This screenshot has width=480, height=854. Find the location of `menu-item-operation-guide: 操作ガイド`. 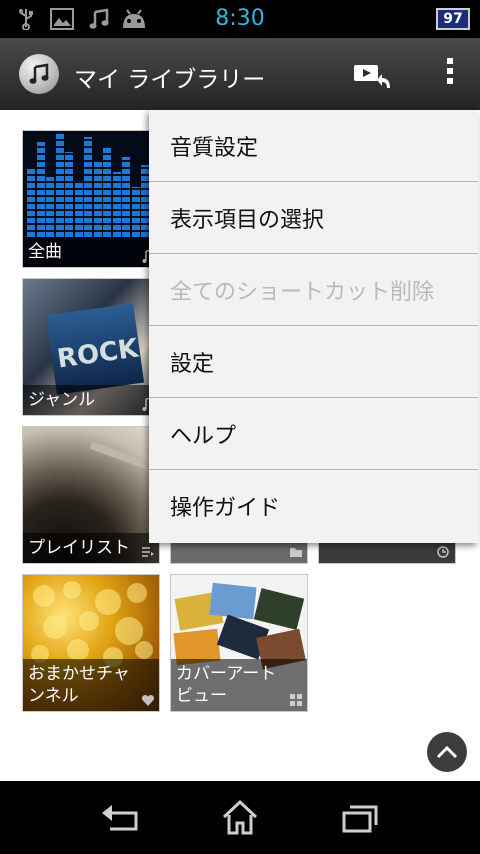

menu-item-operation-guide: 操作ガイド is located at coordinates (313, 506).